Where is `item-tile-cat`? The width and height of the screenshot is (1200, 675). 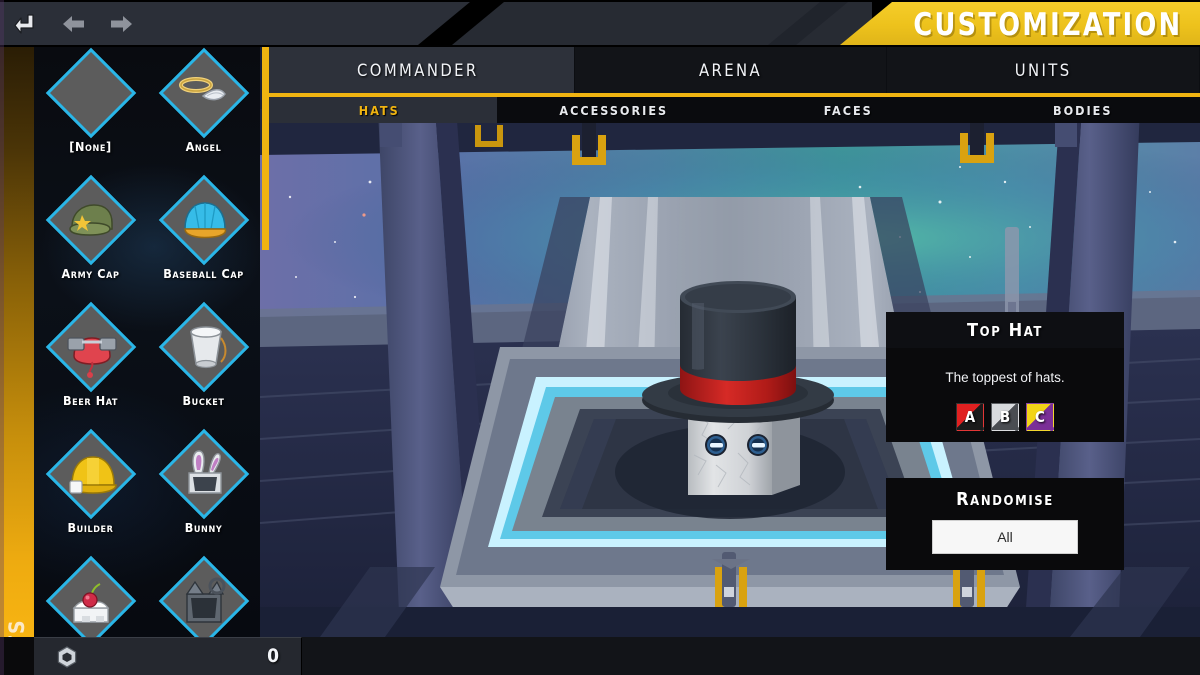 item-tile-cat is located at coordinates (203, 596).